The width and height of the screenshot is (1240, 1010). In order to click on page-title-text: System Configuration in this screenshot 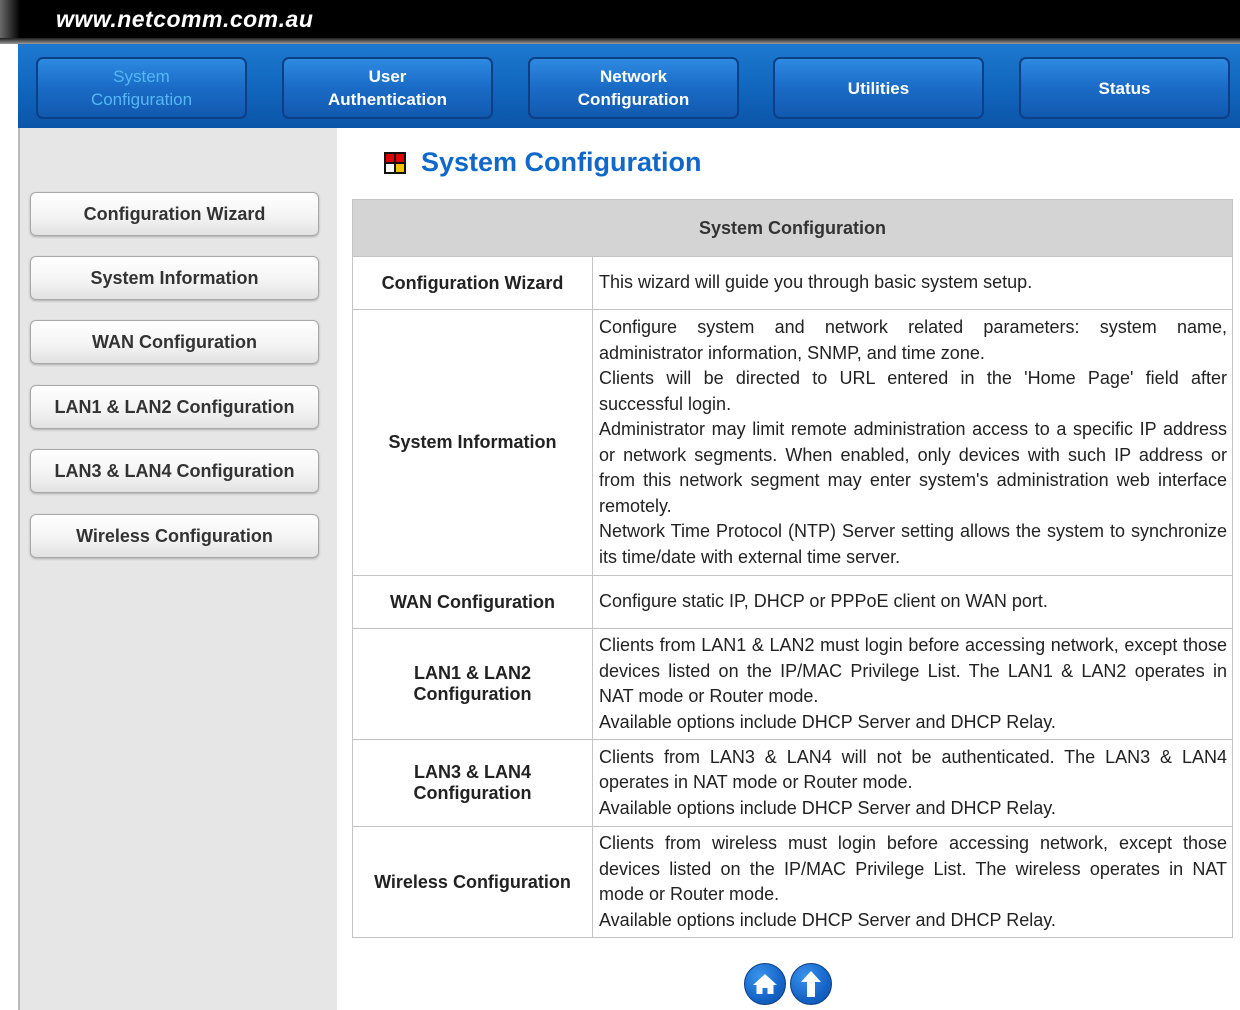, I will do `click(561, 162)`.